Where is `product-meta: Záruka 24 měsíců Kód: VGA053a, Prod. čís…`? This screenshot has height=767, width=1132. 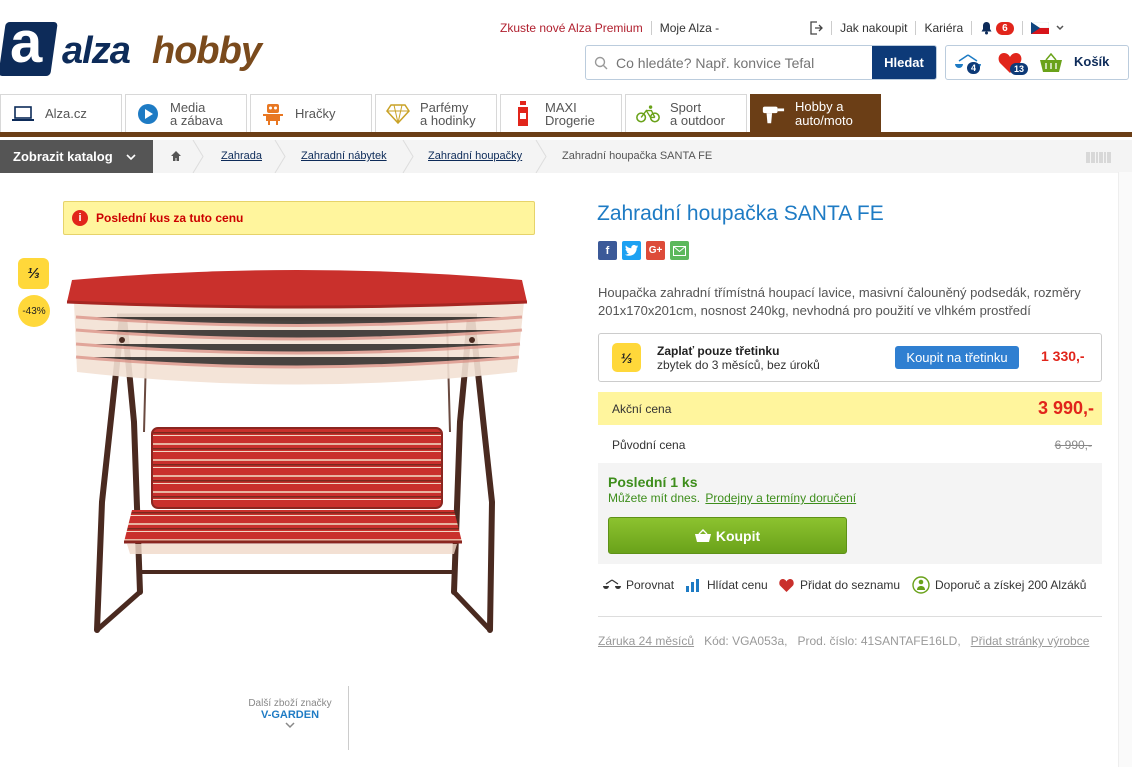 product-meta: Záruka 24 měsíců Kód: VGA053a, Prod. čís… is located at coordinates (848, 641).